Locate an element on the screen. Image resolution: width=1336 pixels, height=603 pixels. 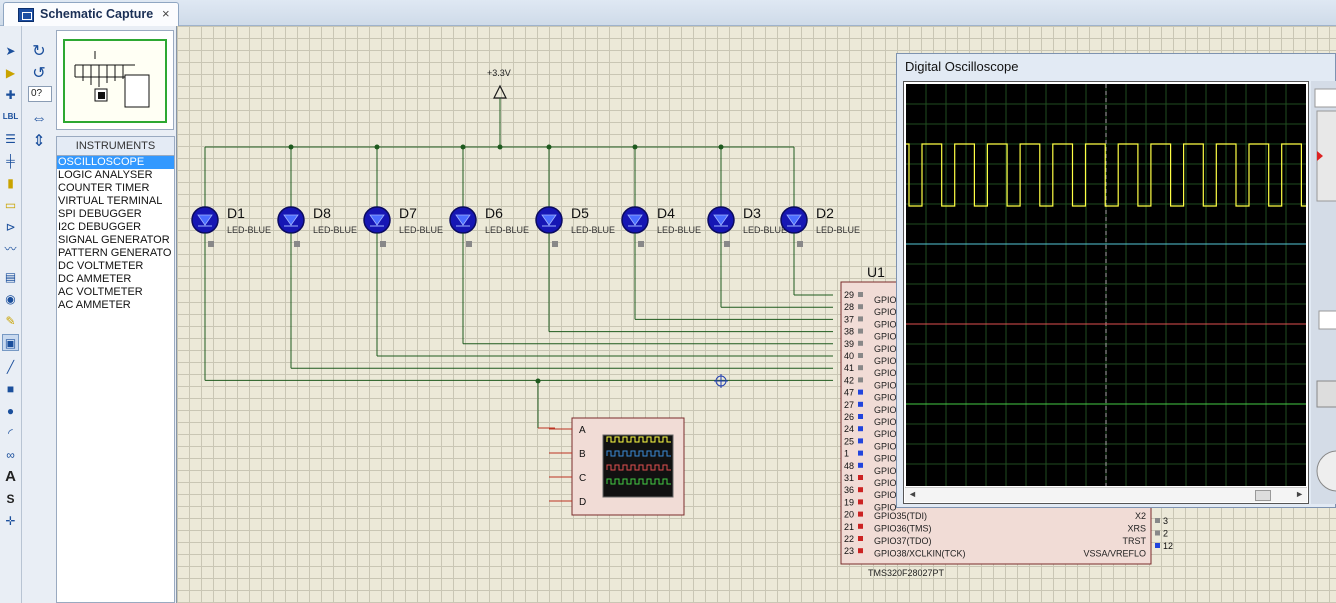
chip-pin-number: 28 is located at coordinates (849, 307).